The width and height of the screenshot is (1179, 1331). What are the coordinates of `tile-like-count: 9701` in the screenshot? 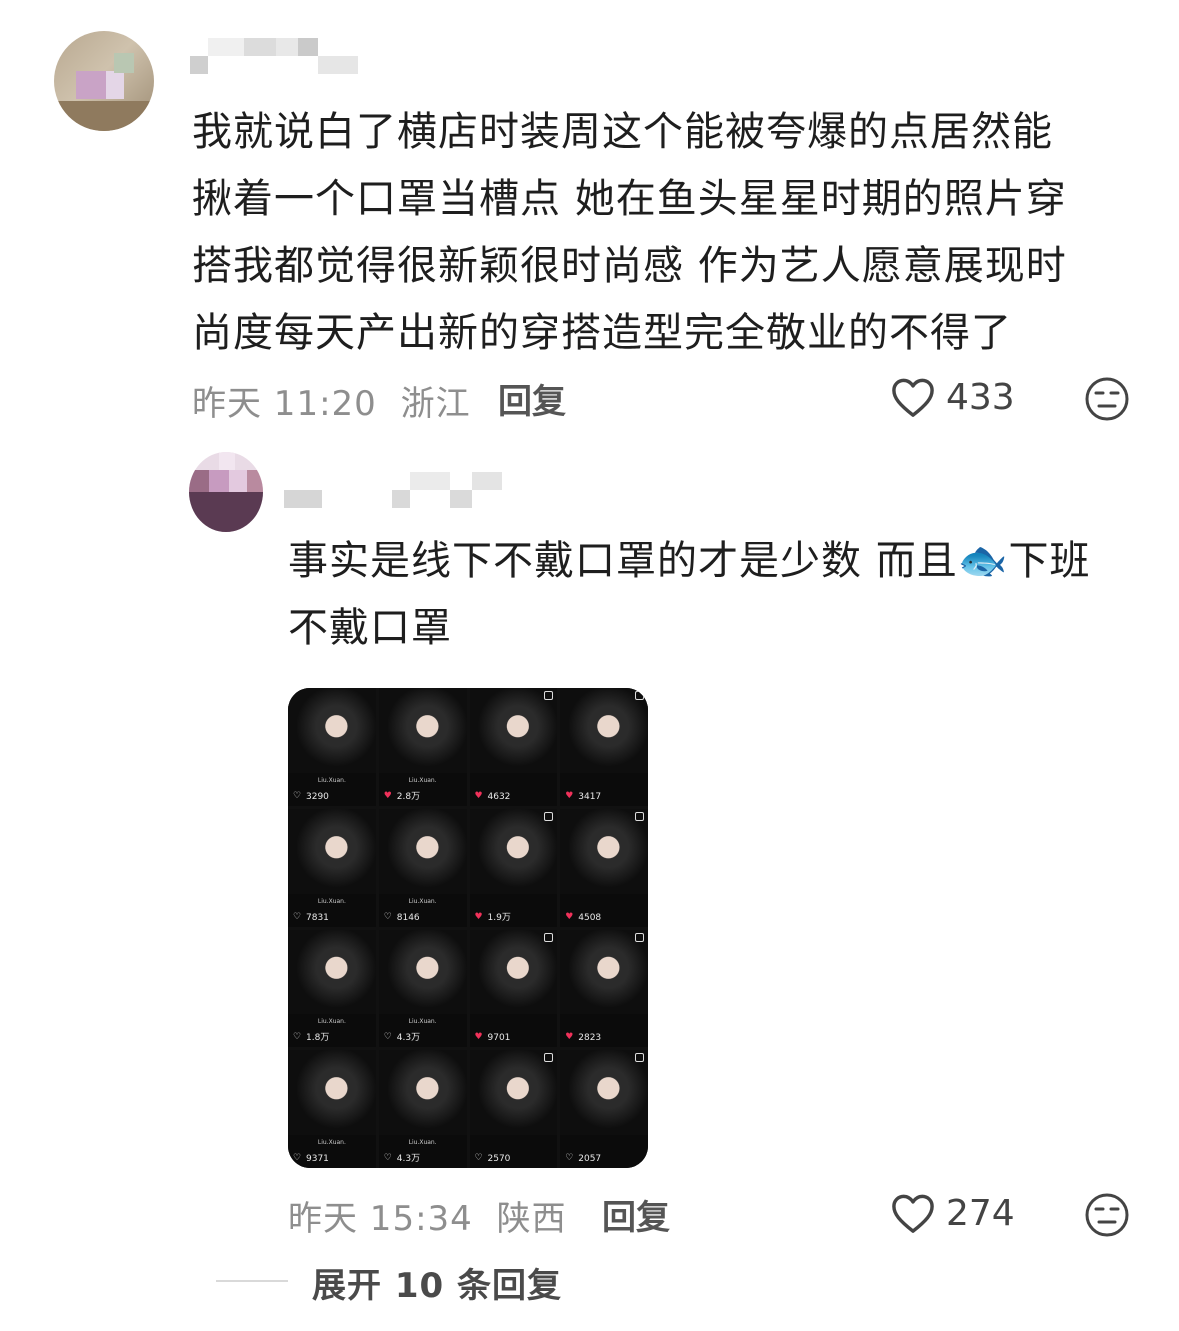 It's located at (499, 1038).